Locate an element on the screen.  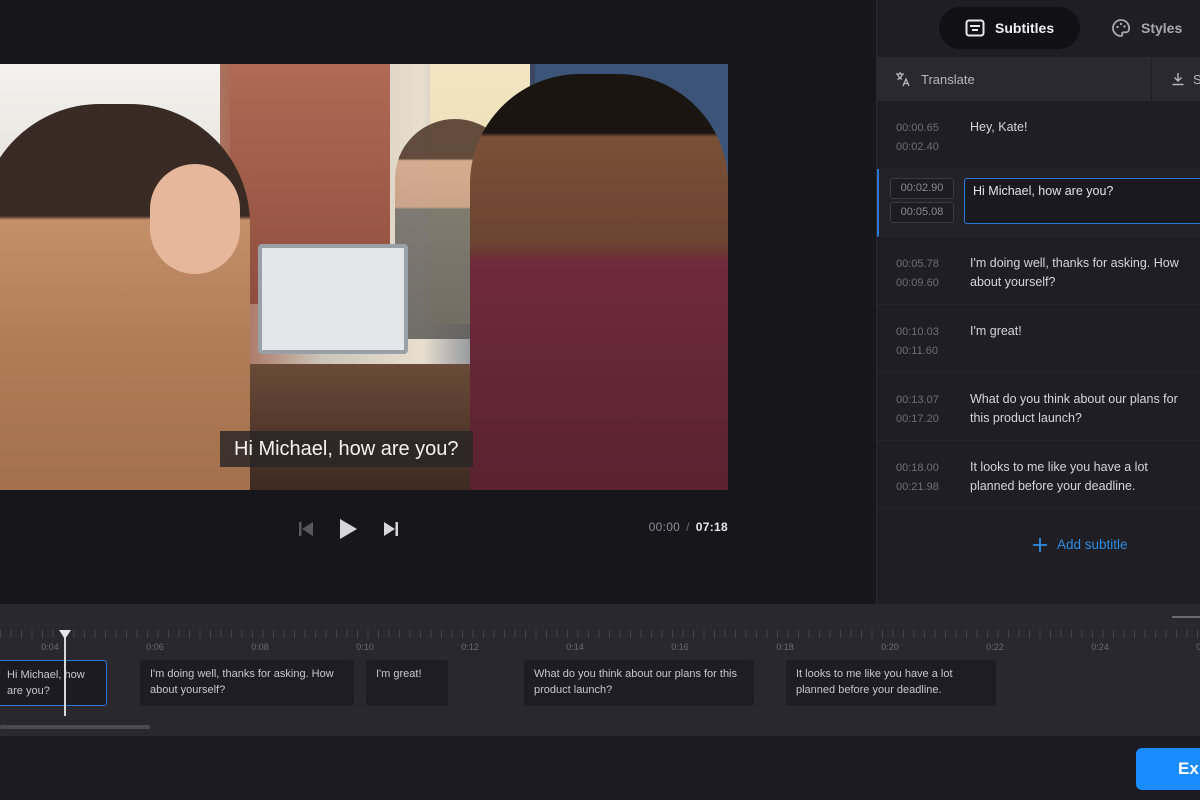
subtitle-text-input: Hi Michael, how are you? is located at coordinates (1082, 201).